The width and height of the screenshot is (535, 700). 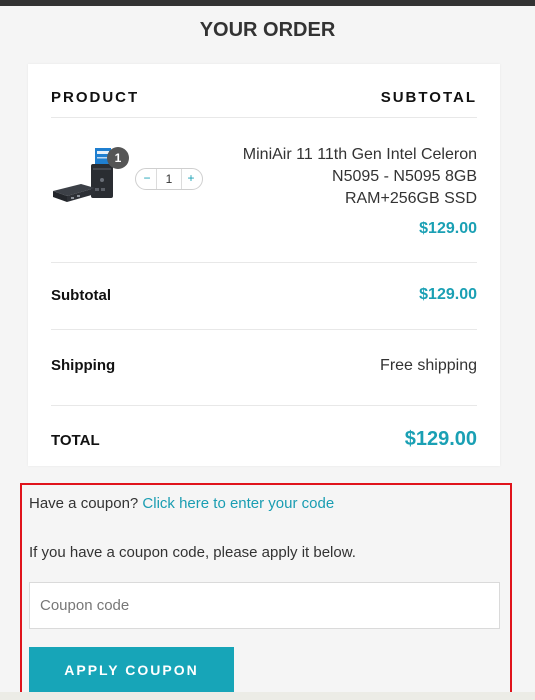 What do you see at coordinates (264, 436) in the screenshot?
I see `total-row: TOTAL $129.00` at bounding box center [264, 436].